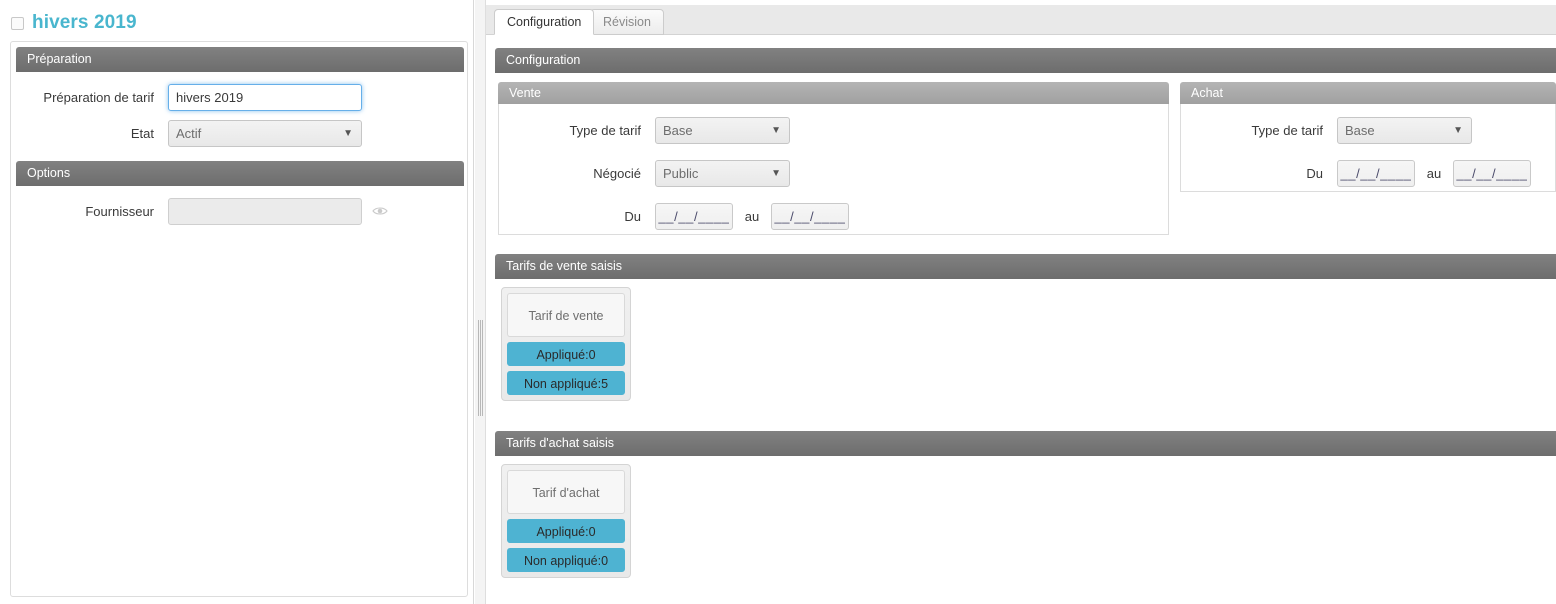  What do you see at coordinates (240, 173) in the screenshot?
I see `options-panel-header: Options` at bounding box center [240, 173].